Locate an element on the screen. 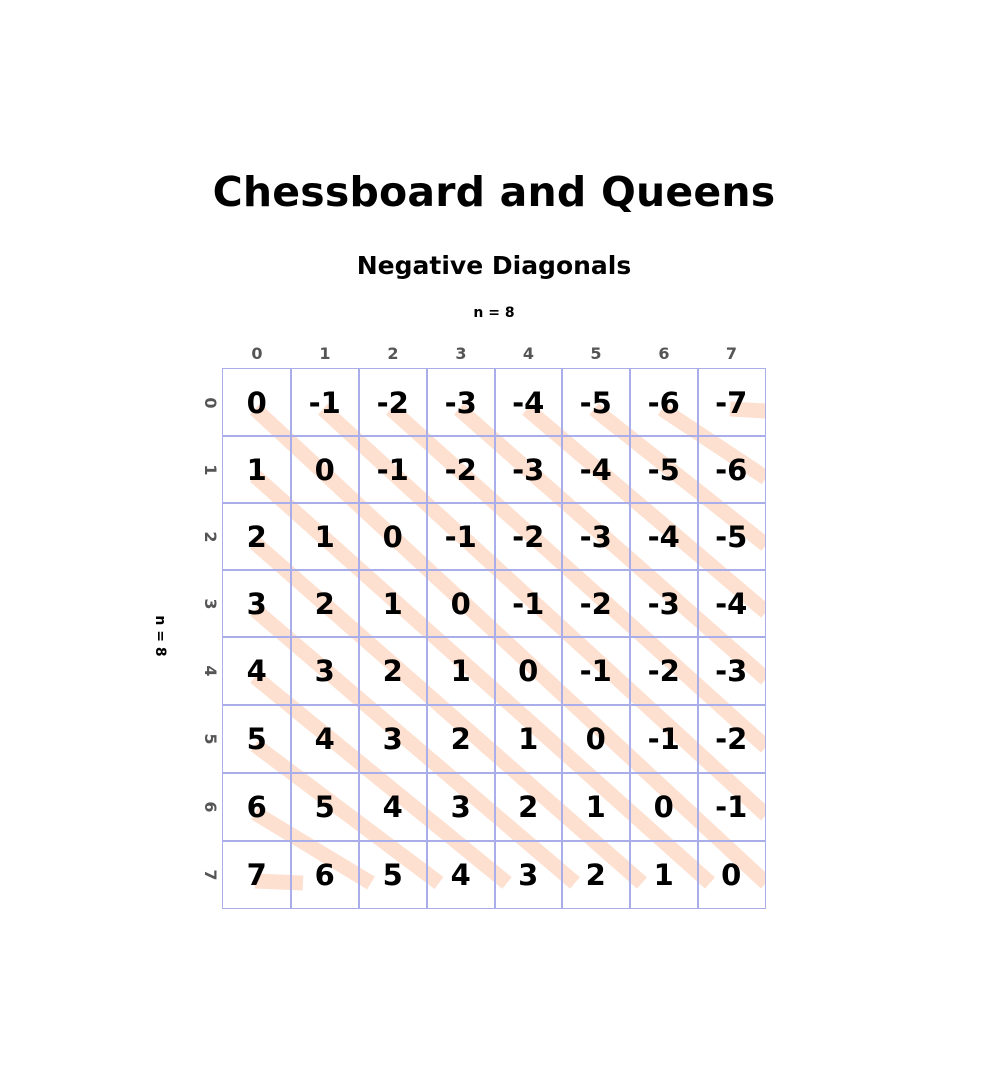  grid-cell-r0-c1: -1 is located at coordinates (325, 402).